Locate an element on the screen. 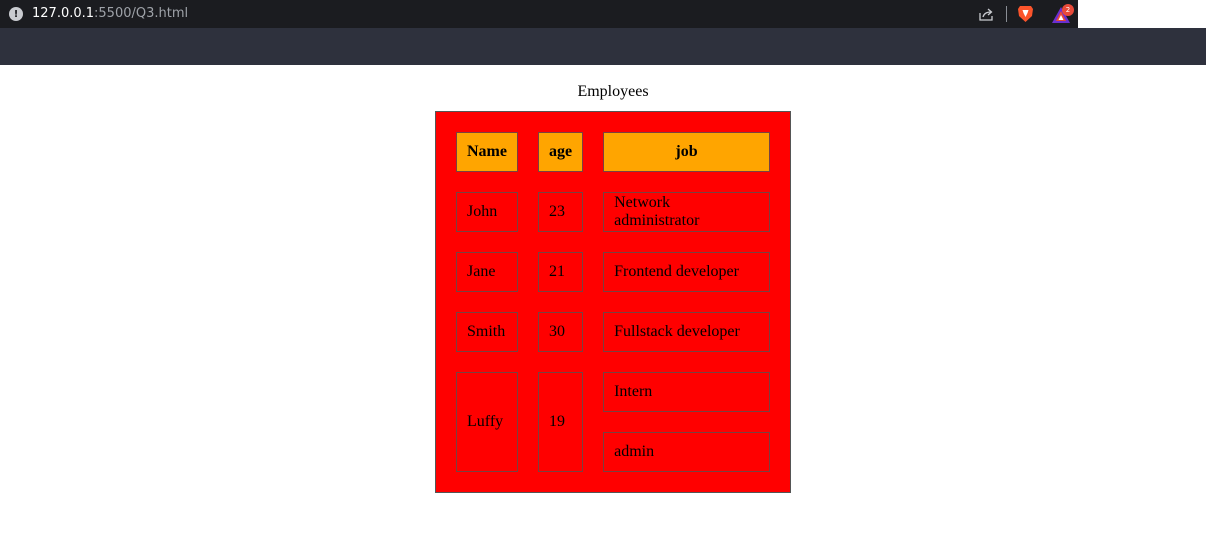 The image size is (1206, 539). header-name: Name is located at coordinates (487, 152).